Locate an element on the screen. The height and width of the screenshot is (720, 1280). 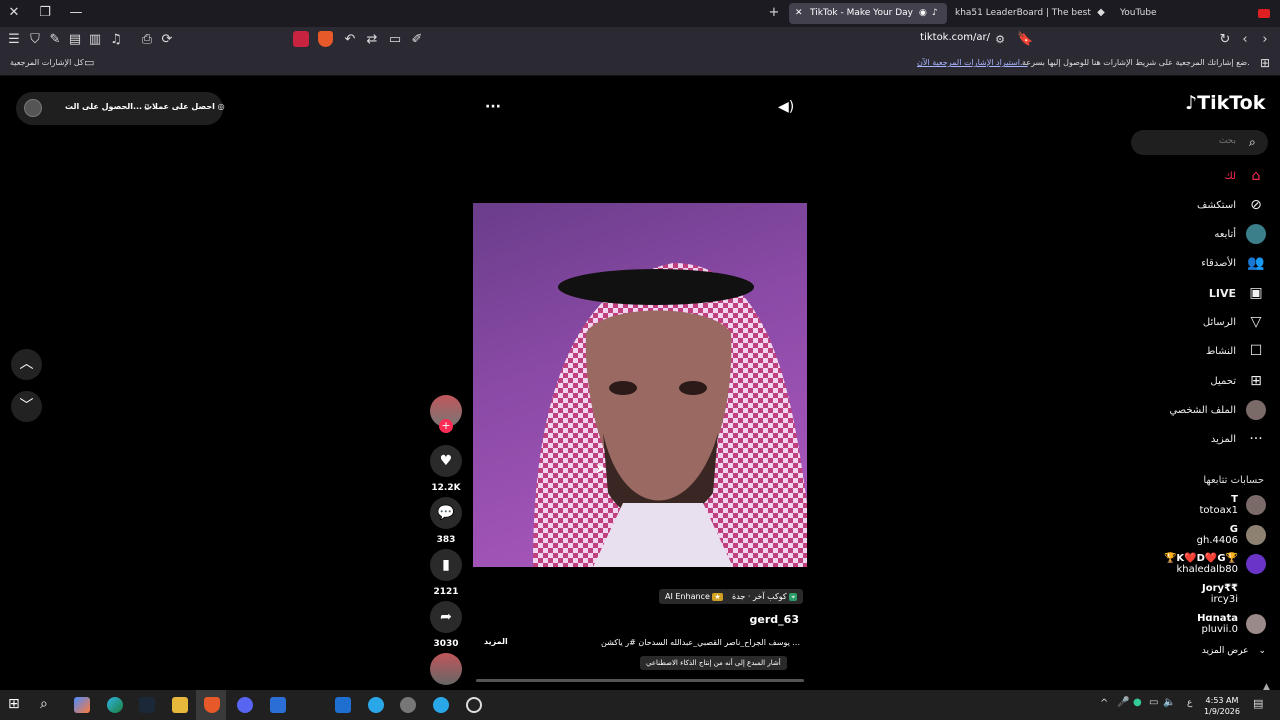
copilot-icon is located at coordinates (82, 705).